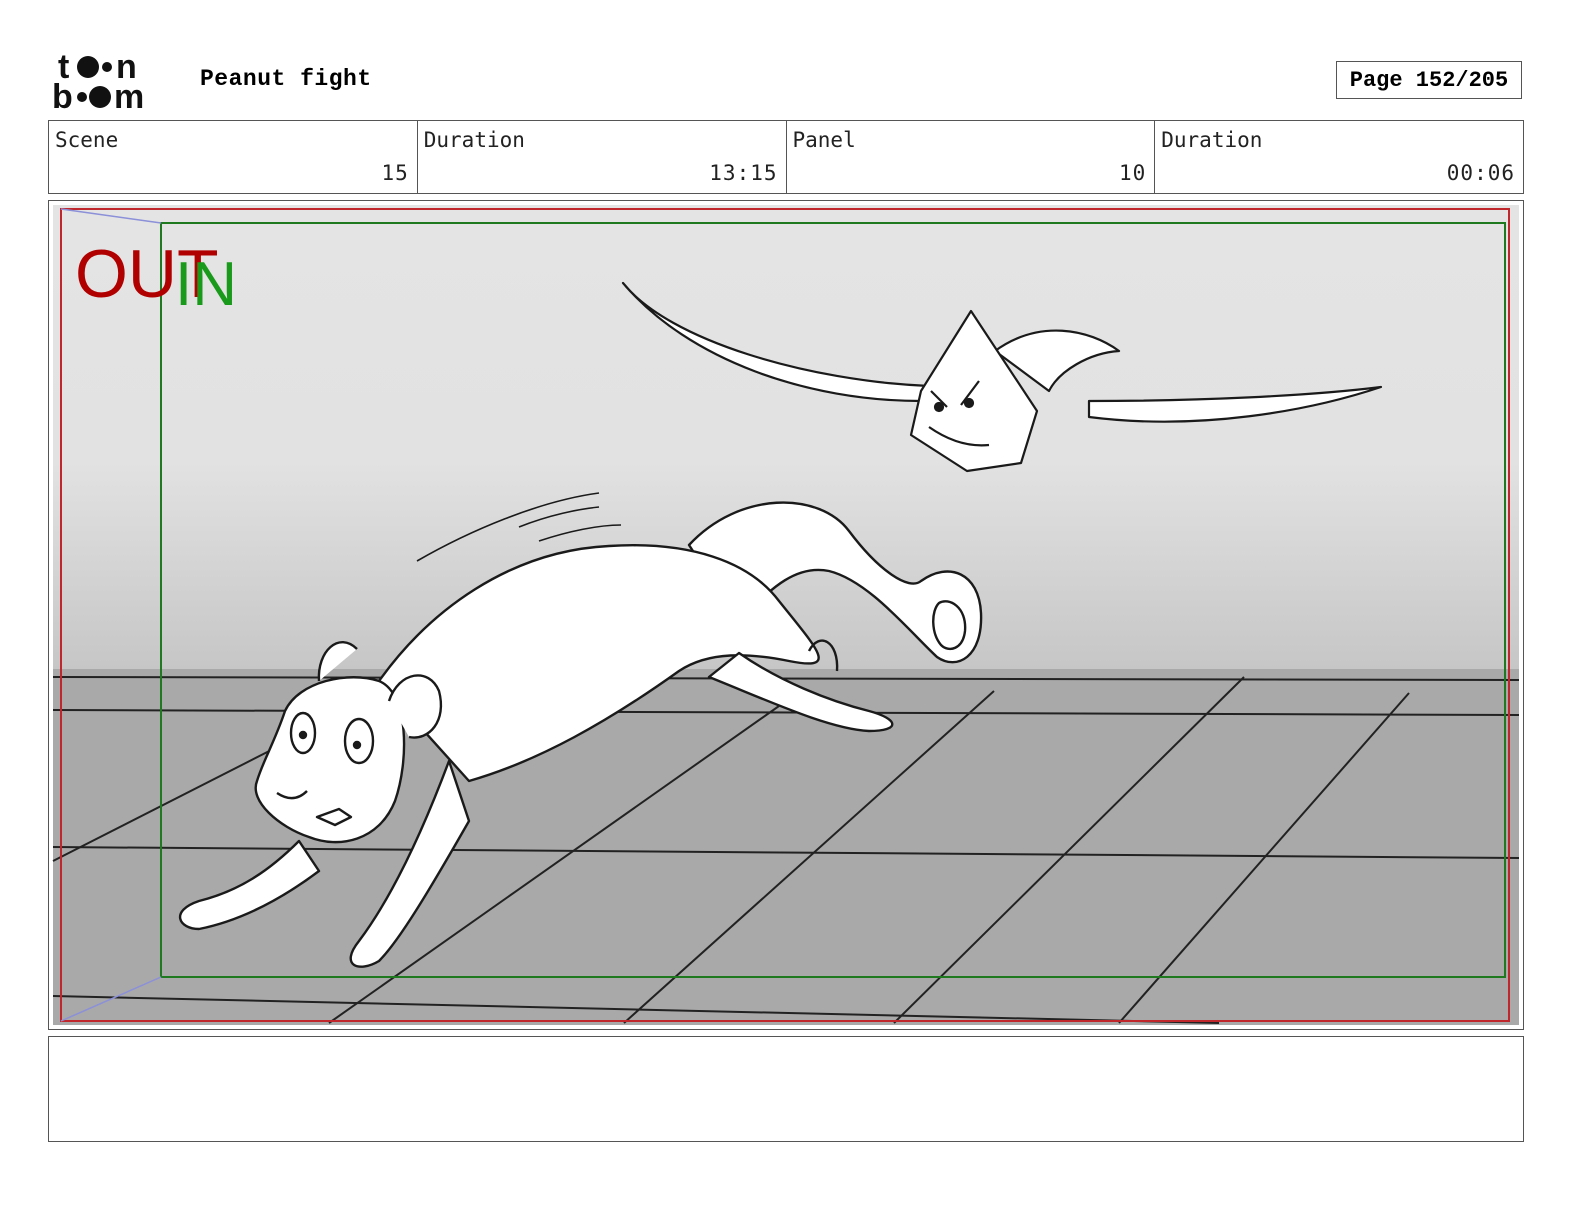  Describe the element at coordinates (233, 157) in the screenshot. I see `scene-cell: Scene 15` at that location.